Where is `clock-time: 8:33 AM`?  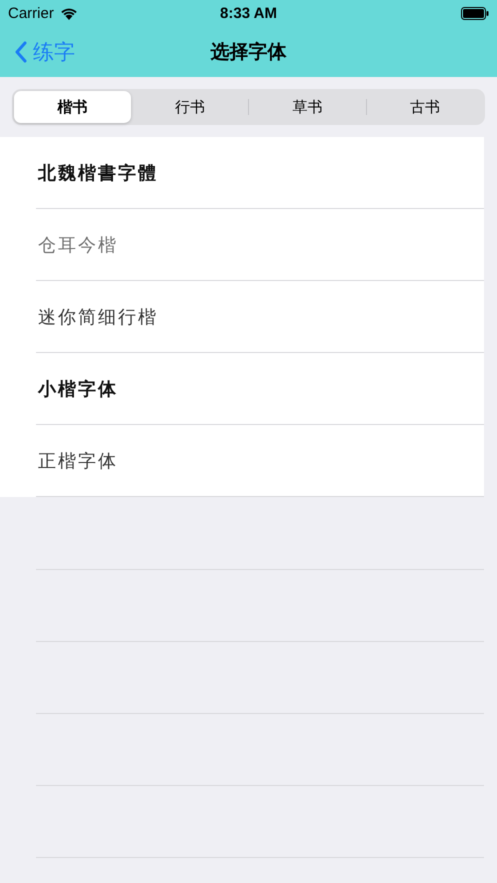
clock-time: 8:33 AM is located at coordinates (248, 13).